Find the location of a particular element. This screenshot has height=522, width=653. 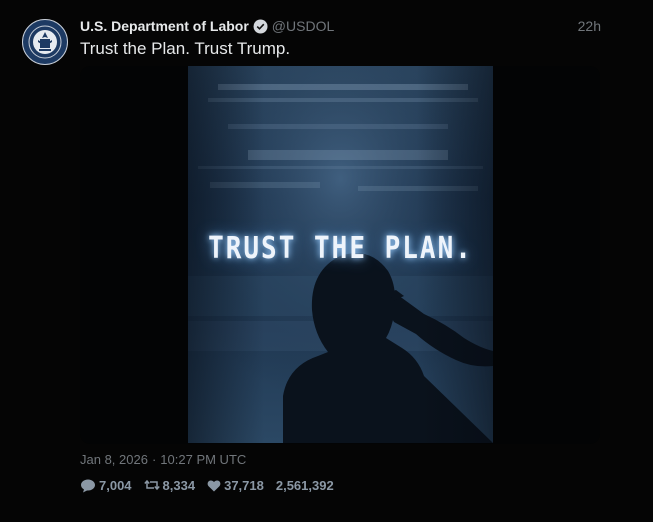

department-of-labor-seal-icon is located at coordinates (45, 42).